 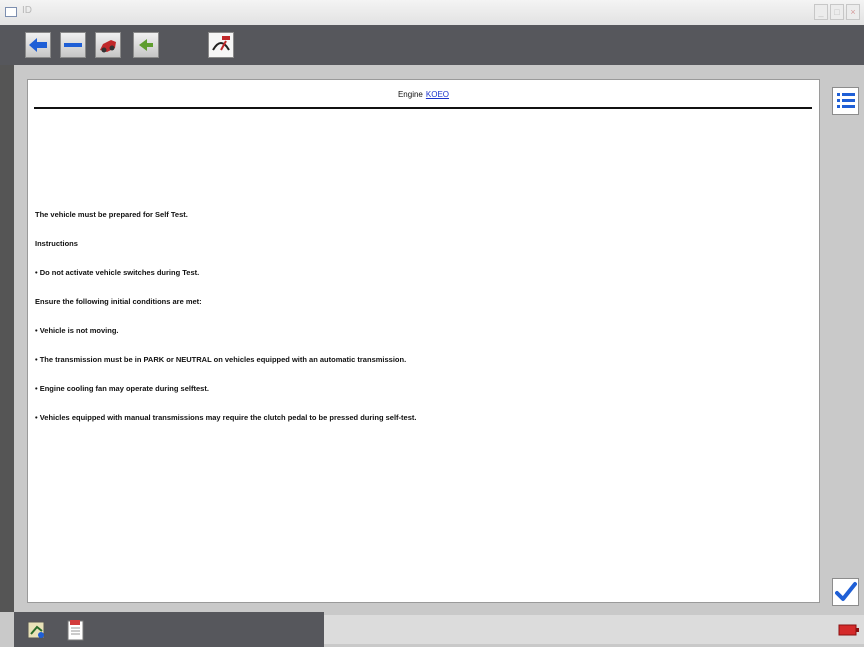 I want to click on battery-status, so click(x=849, y=630).